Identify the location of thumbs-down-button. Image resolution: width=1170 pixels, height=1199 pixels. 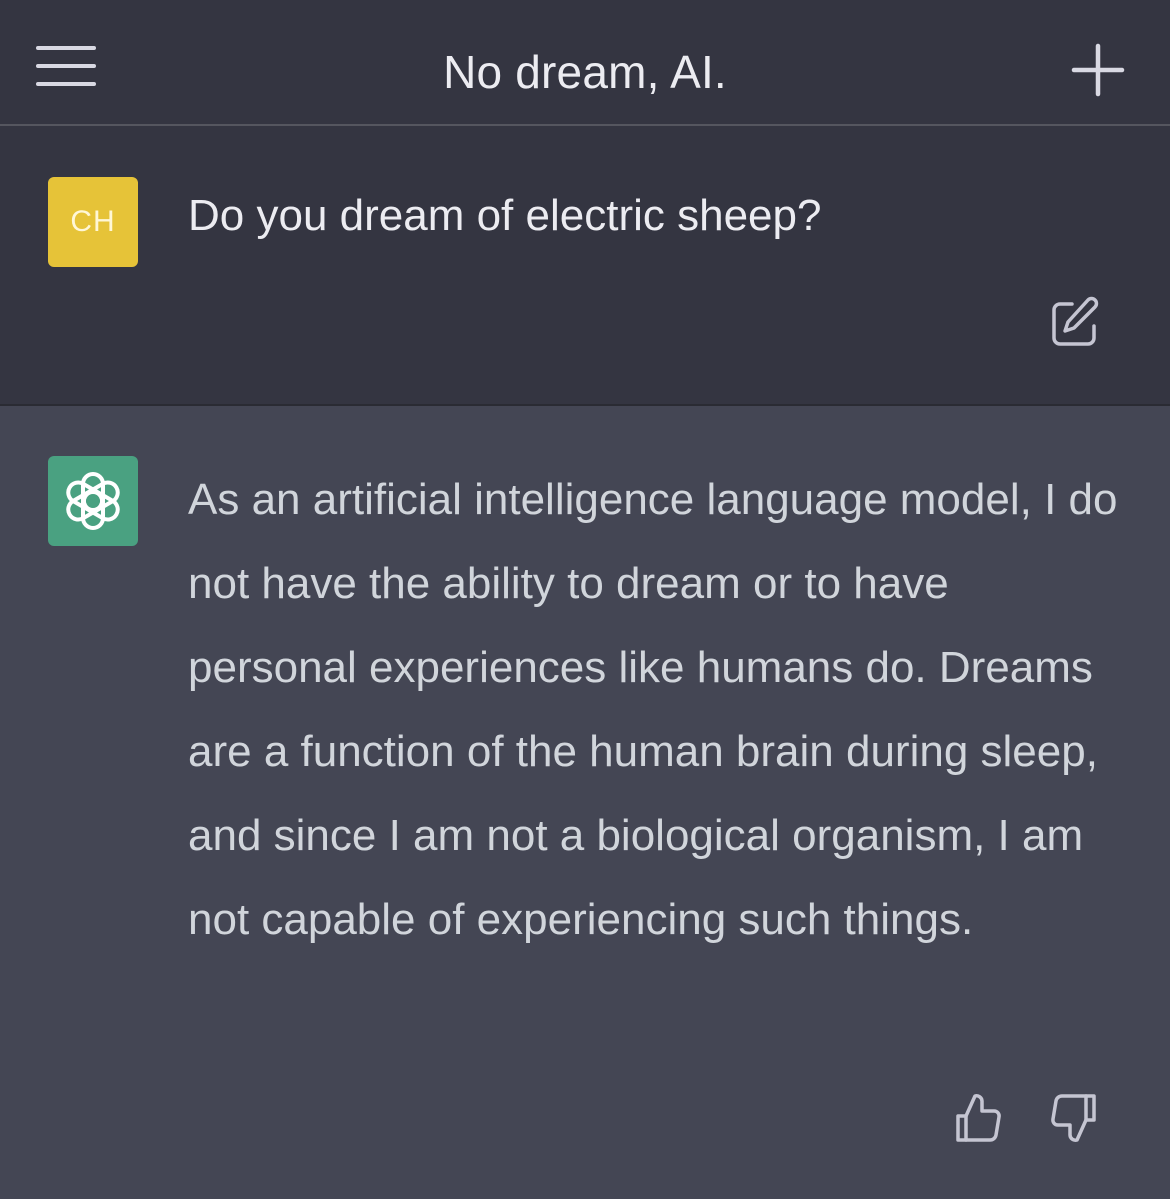
(1074, 1118).